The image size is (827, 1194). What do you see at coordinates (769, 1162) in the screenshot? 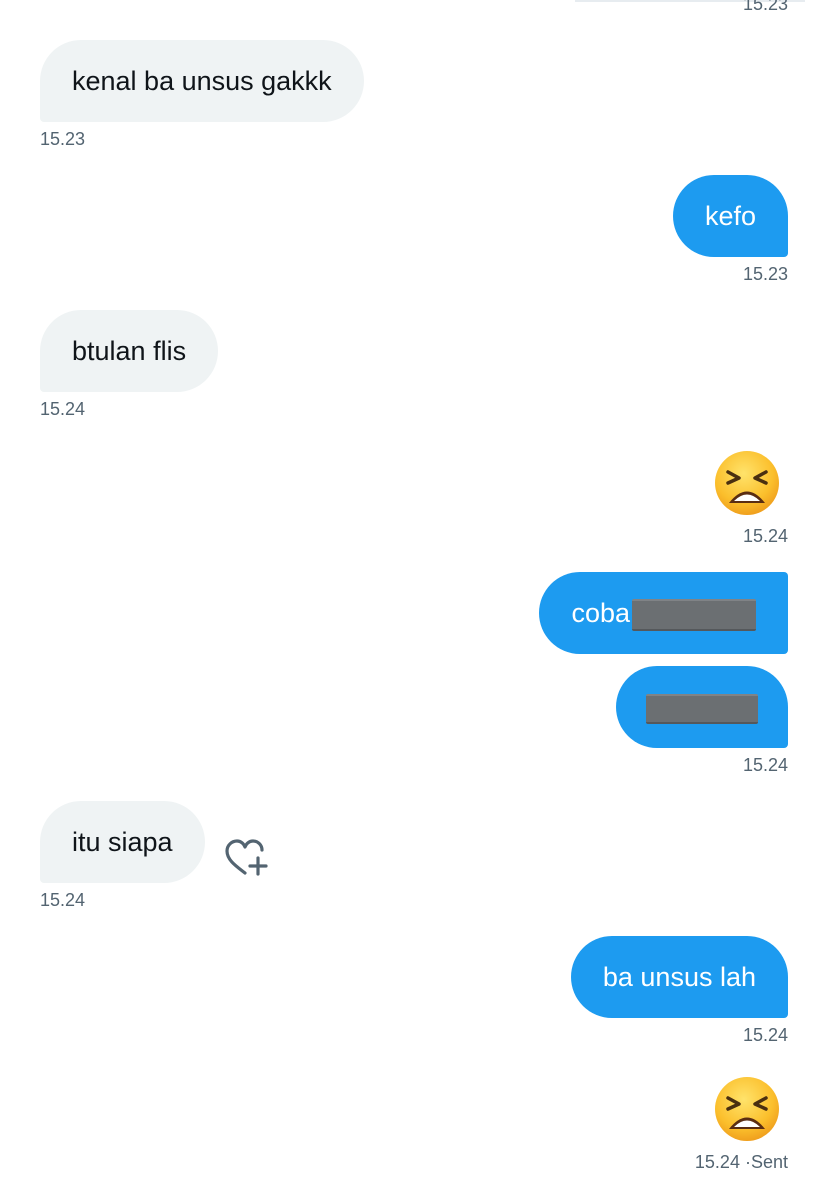
I see `message-status: Sent` at bounding box center [769, 1162].